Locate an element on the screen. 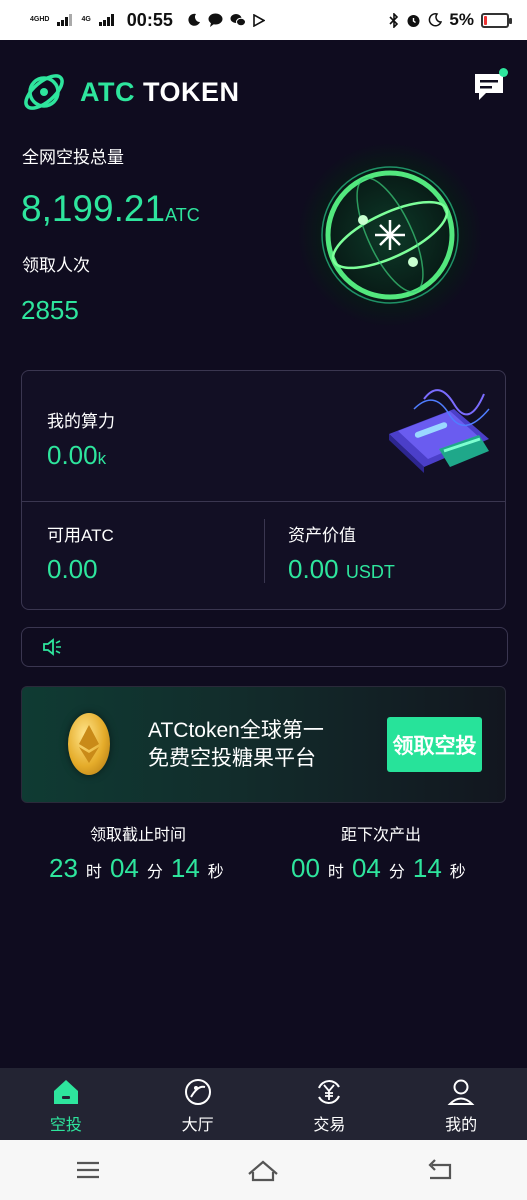 The width and height of the screenshot is (527, 1200). speaker-icon is located at coordinates (52, 647).